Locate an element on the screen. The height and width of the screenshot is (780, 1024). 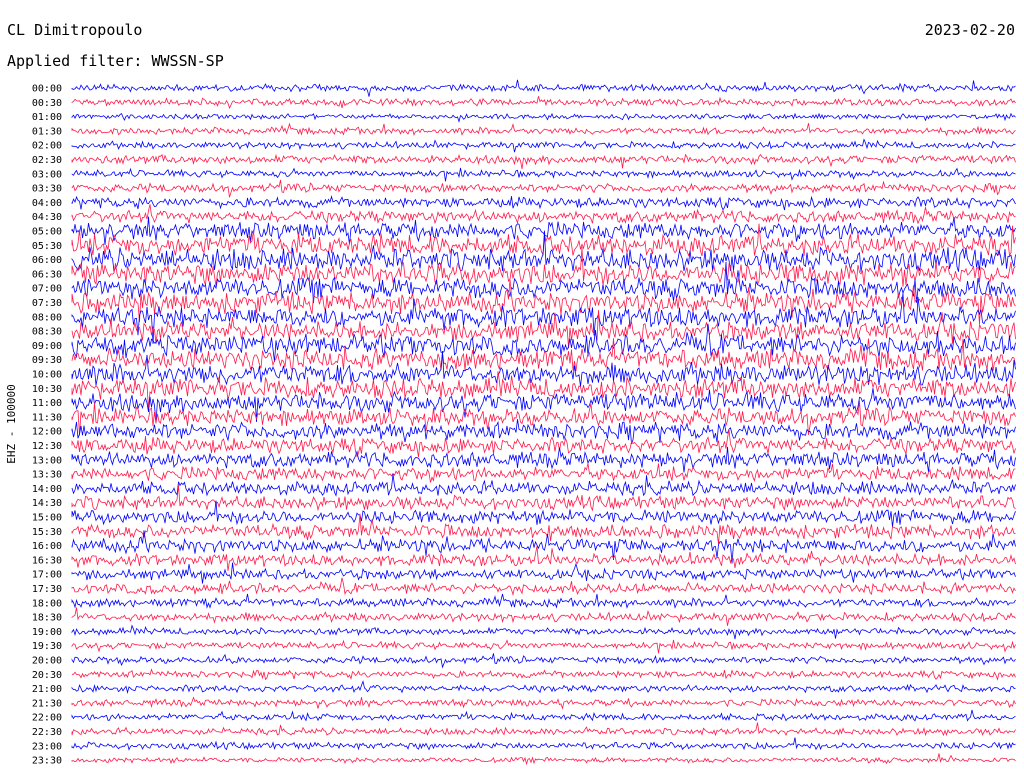
trace-18:00 is located at coordinates (543, 601).